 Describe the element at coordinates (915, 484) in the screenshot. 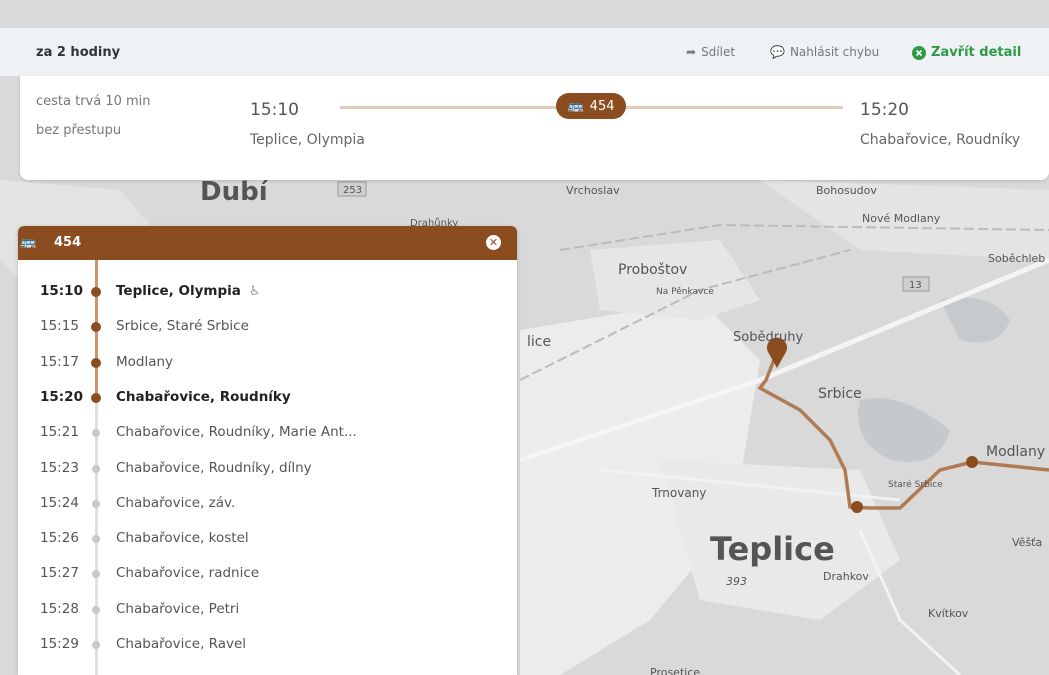

I see `map-label-stare-srbice: Staré Srbice` at that location.